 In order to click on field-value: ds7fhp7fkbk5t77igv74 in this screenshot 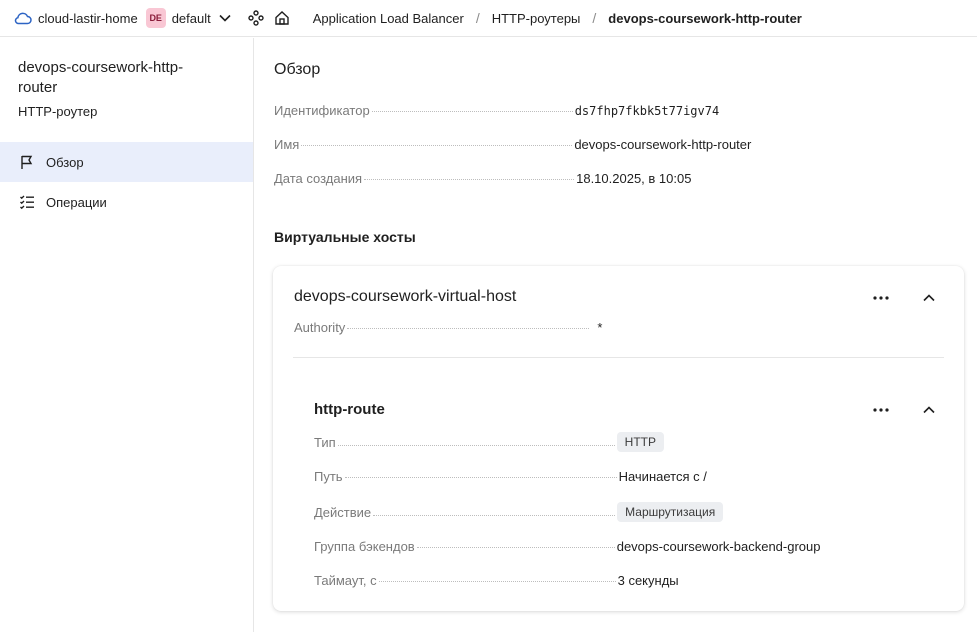, I will do `click(647, 111)`.